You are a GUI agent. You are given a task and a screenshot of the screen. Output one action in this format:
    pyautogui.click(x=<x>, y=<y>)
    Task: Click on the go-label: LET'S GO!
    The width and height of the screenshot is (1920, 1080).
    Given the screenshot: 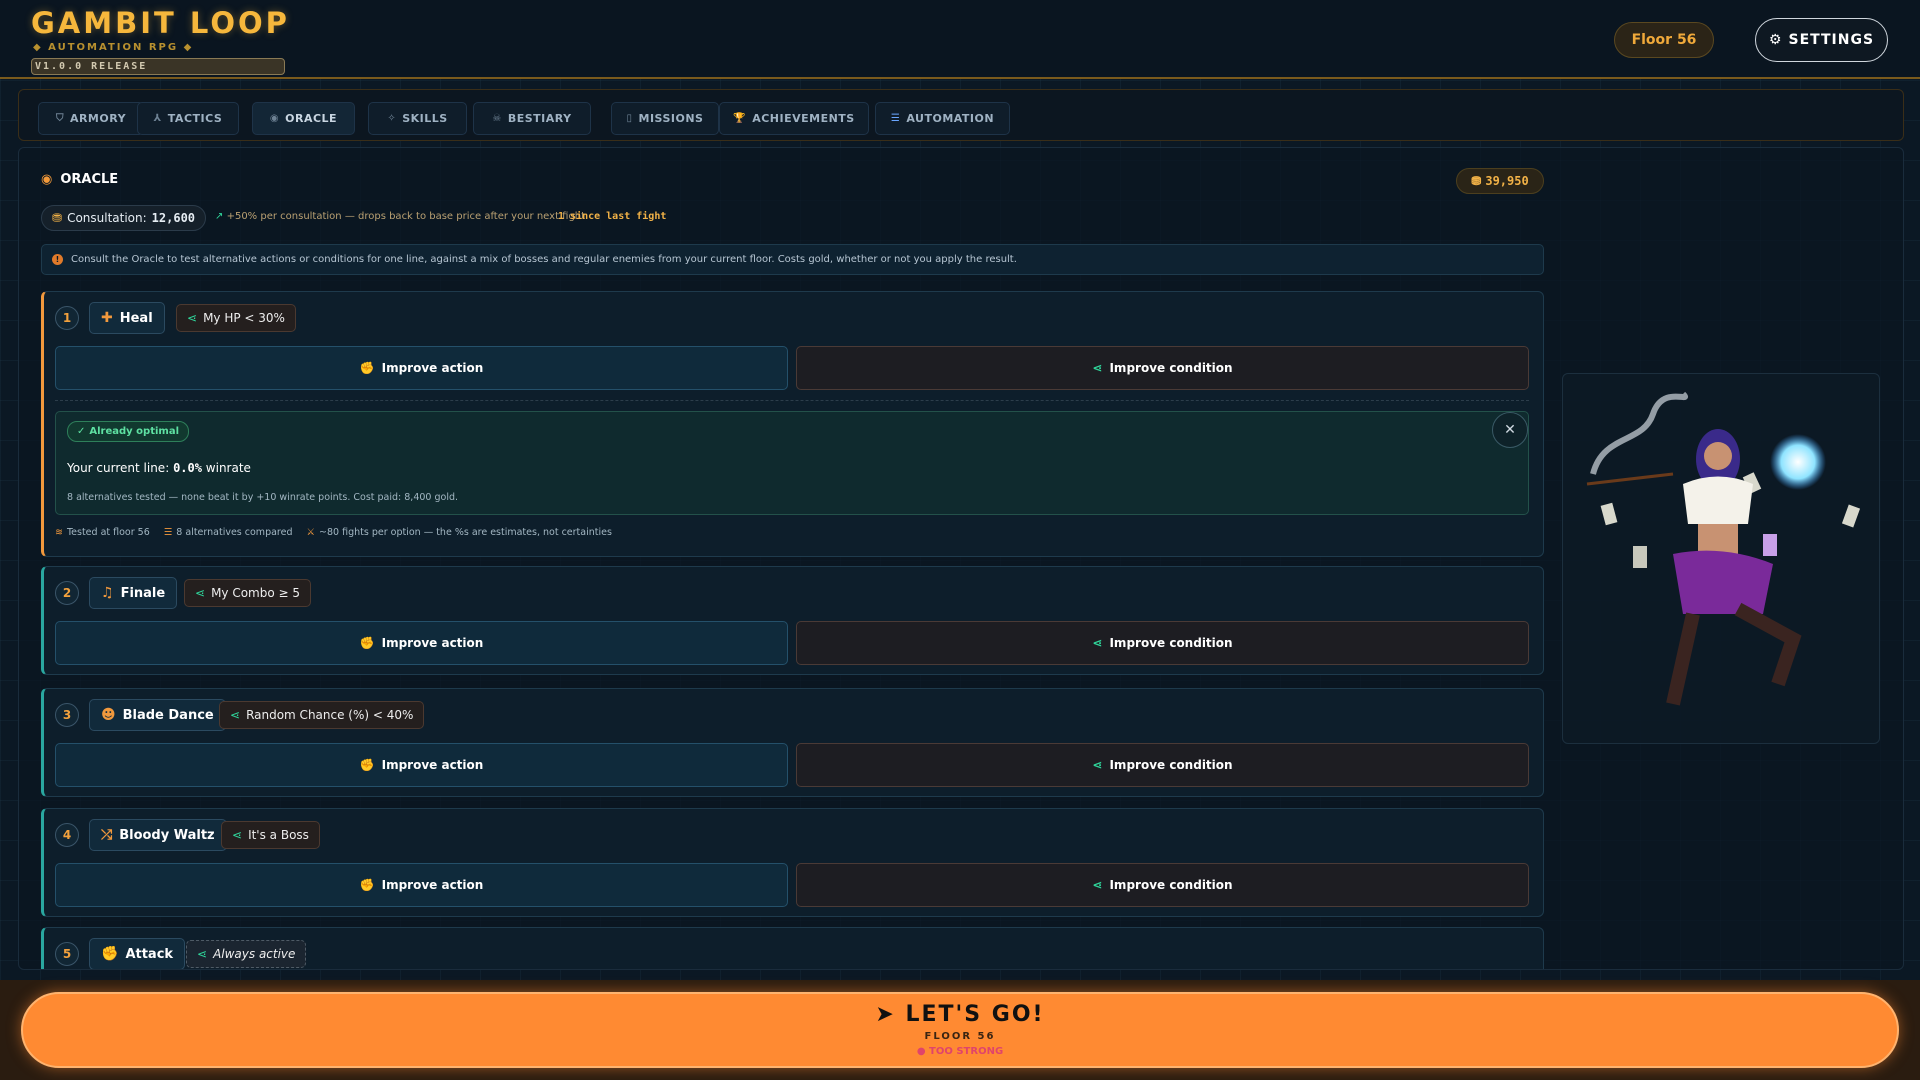 What is the action you would take?
    pyautogui.click(x=975, y=1014)
    